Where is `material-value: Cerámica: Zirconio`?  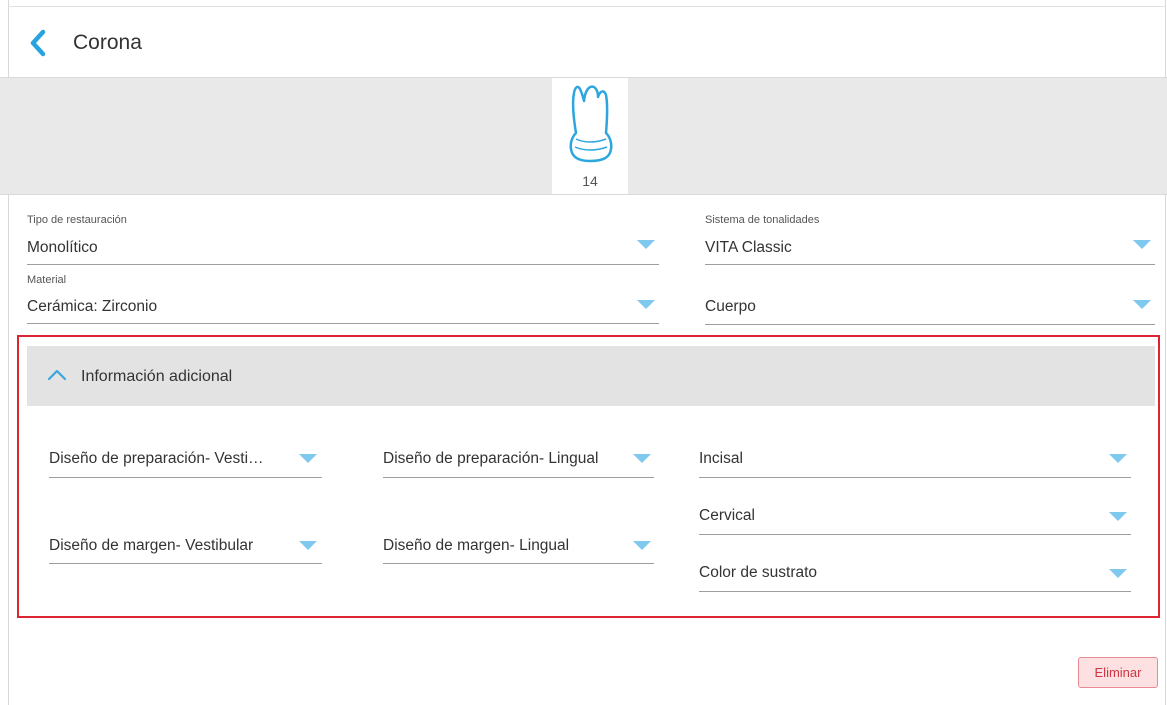 material-value: Cerámica: Zirconio is located at coordinates (92, 306).